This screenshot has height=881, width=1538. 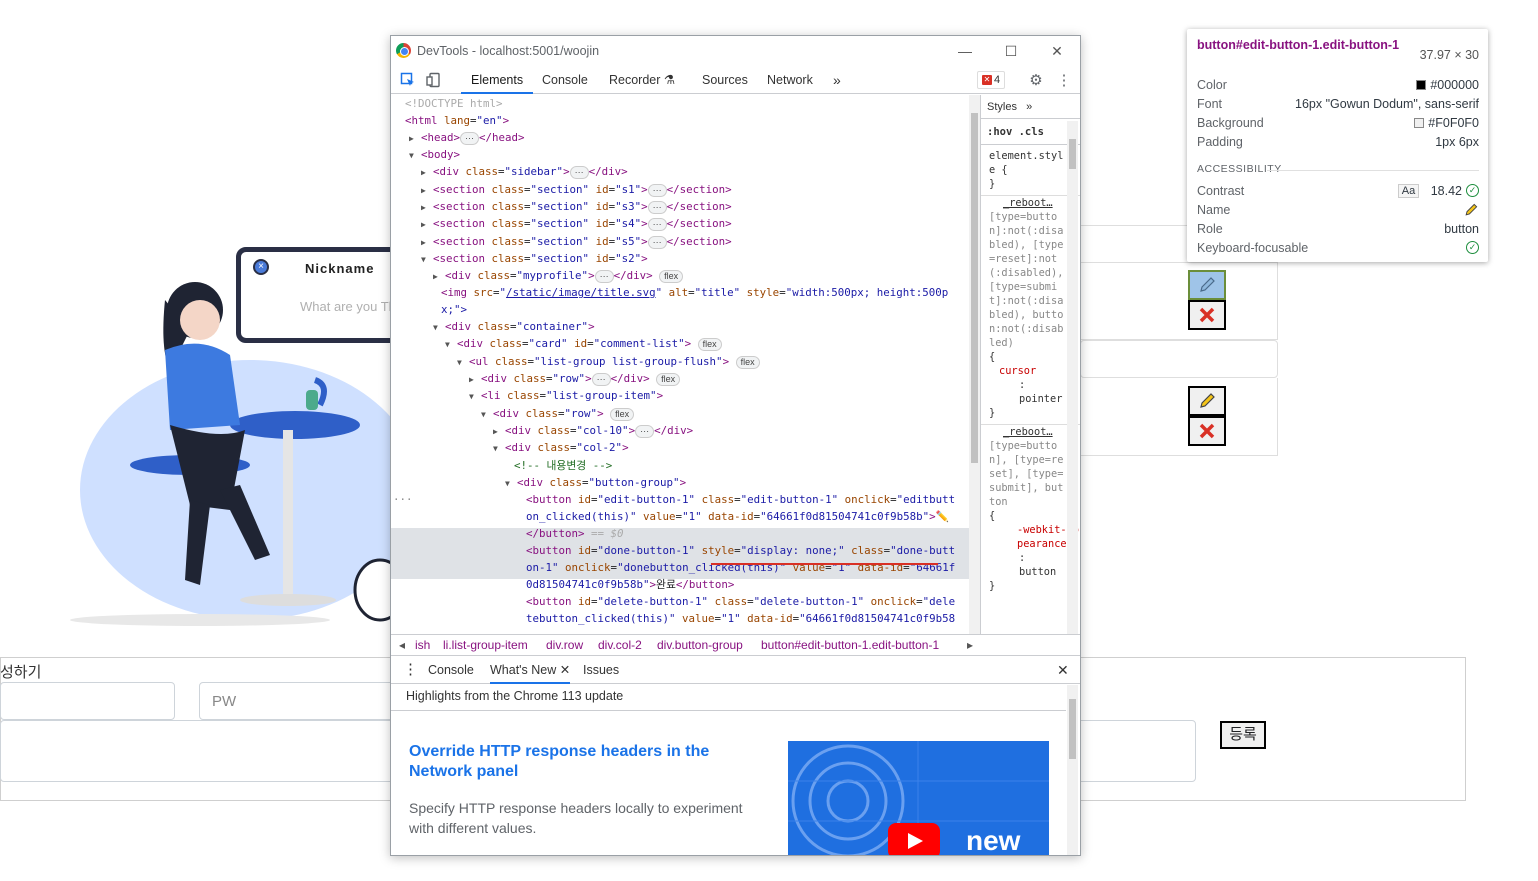 What do you see at coordinates (410, 670) in the screenshot?
I see `drawer-menu-icon: ⋮` at bounding box center [410, 670].